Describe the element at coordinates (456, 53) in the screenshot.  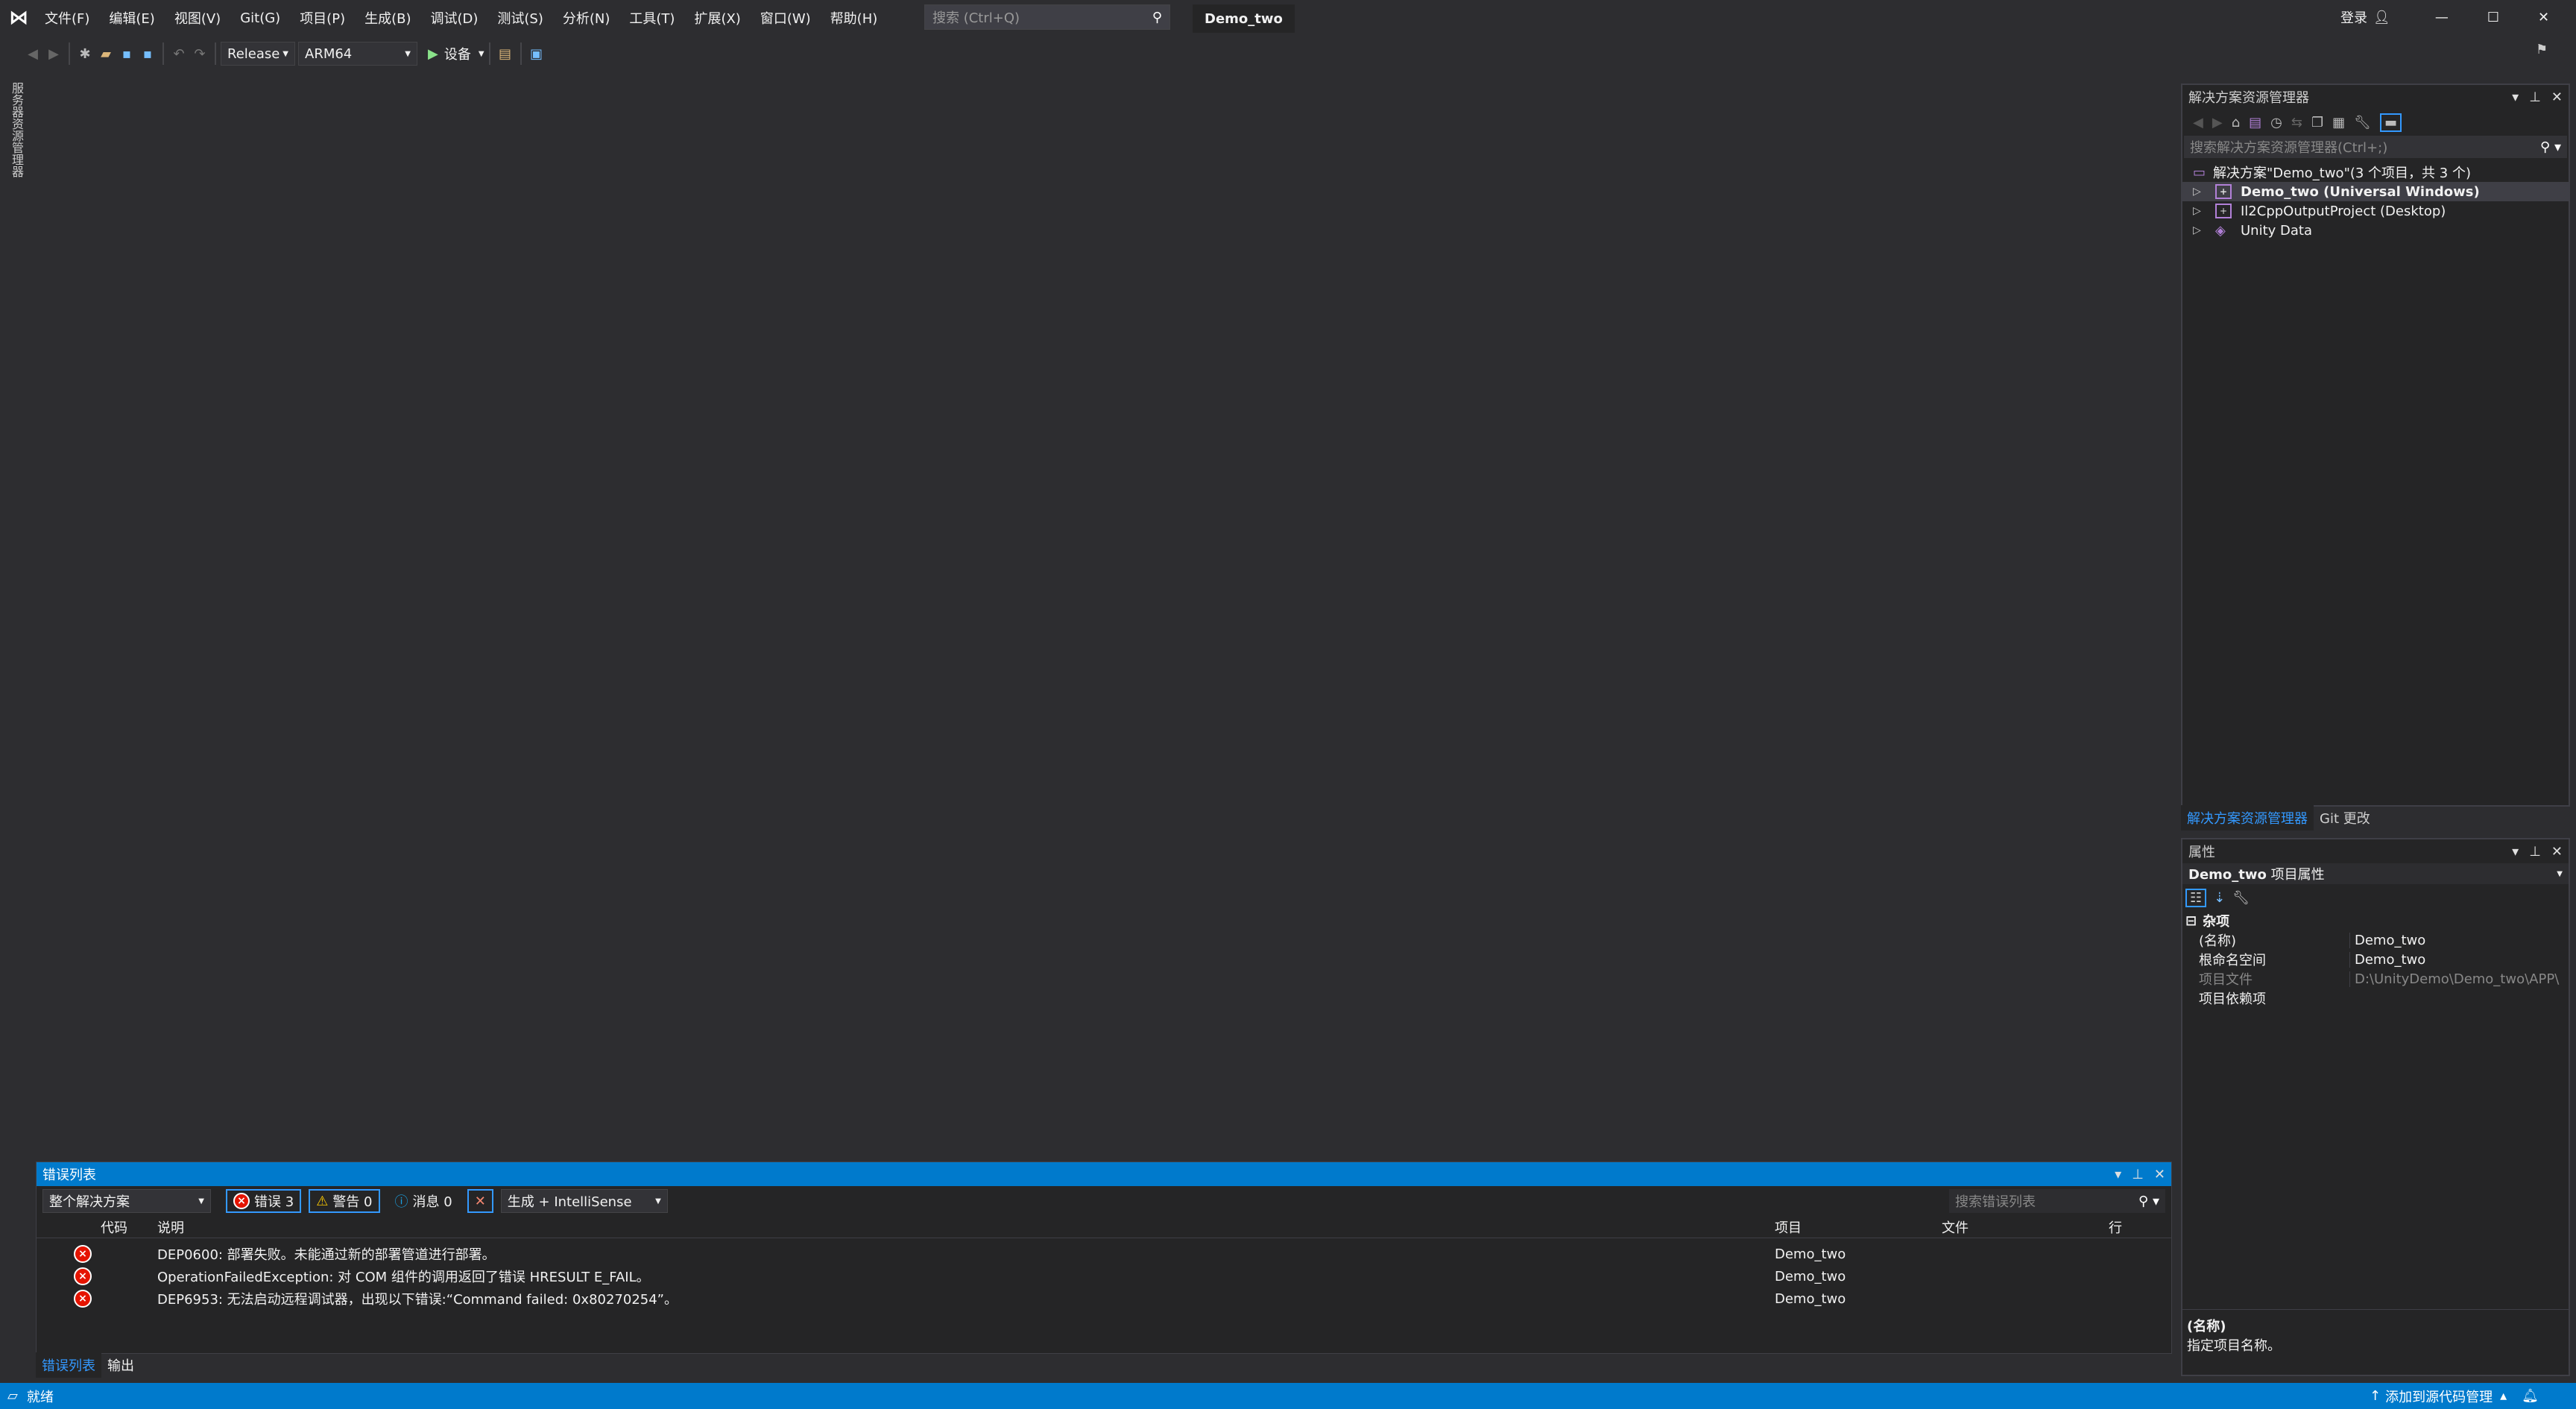
I see `run-button: ▶ 设备 ▼` at that location.